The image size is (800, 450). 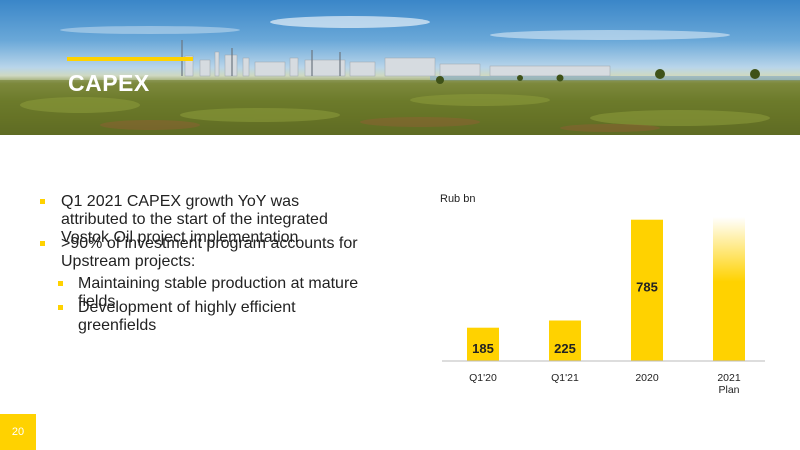 What do you see at coordinates (483, 378) in the screenshot?
I see `category-tick-label: Q1'20` at bounding box center [483, 378].